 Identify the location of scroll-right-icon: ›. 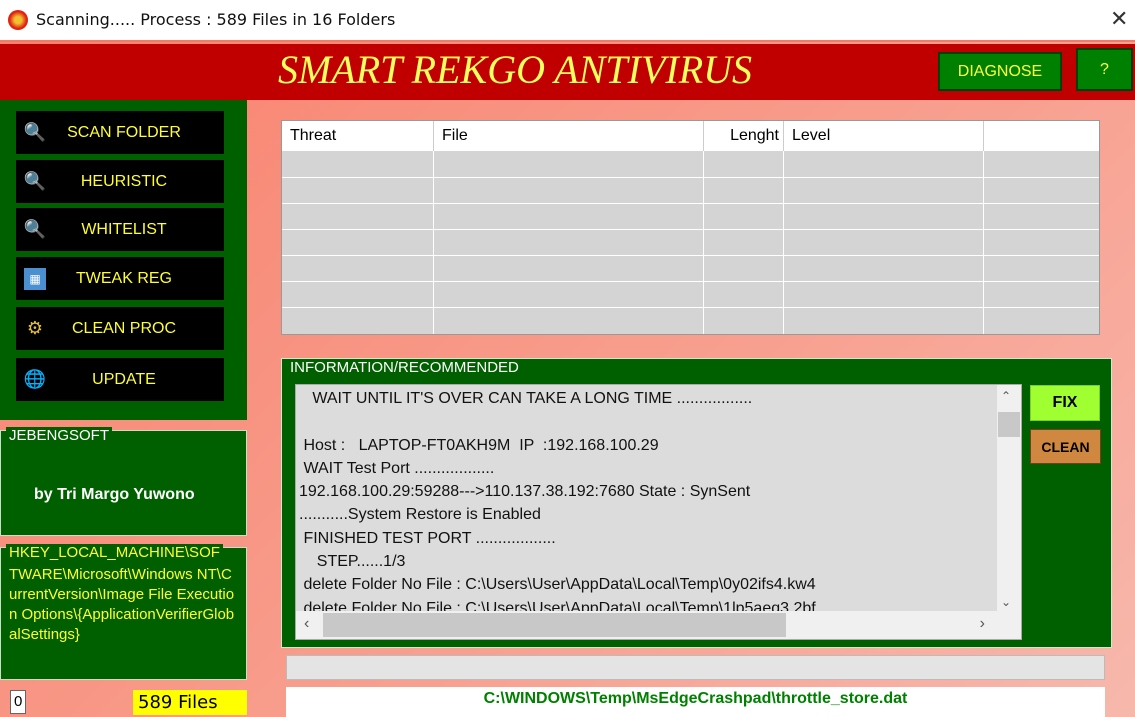
(982, 624).